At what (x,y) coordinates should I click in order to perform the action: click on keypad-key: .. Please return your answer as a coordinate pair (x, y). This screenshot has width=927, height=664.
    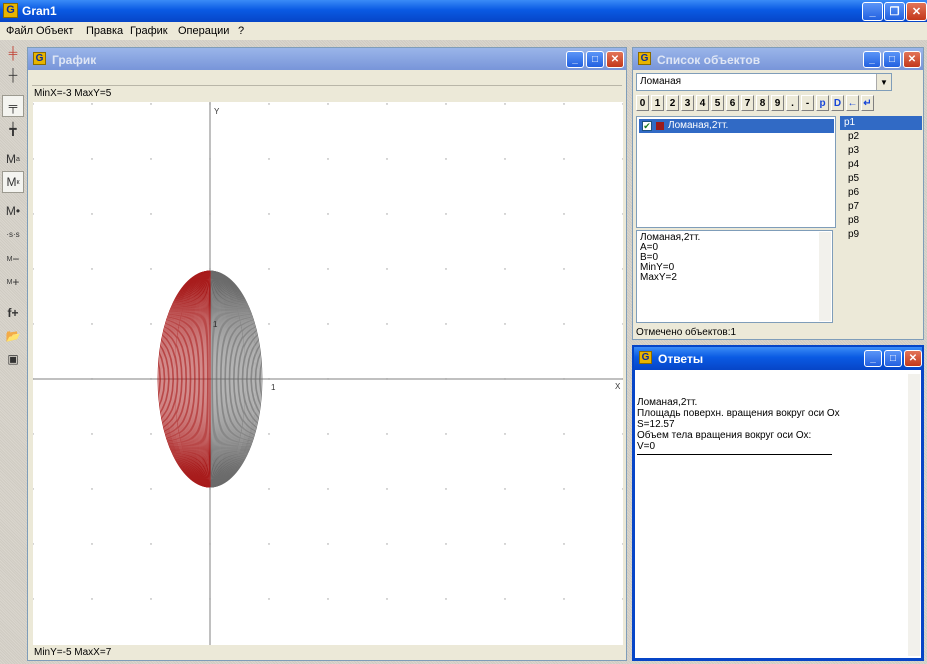
    Looking at the image, I should click on (792, 103).